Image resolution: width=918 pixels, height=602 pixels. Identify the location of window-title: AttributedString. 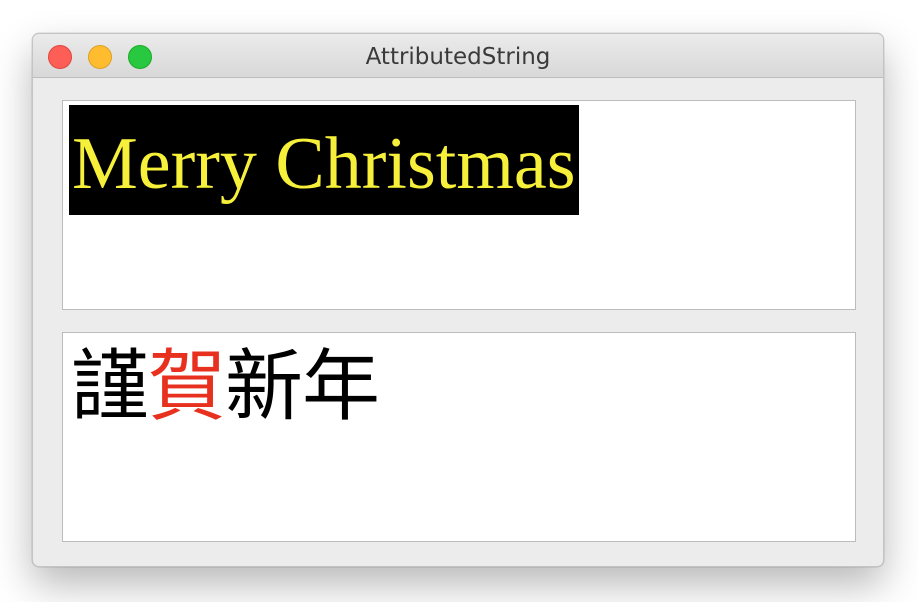
(458, 57).